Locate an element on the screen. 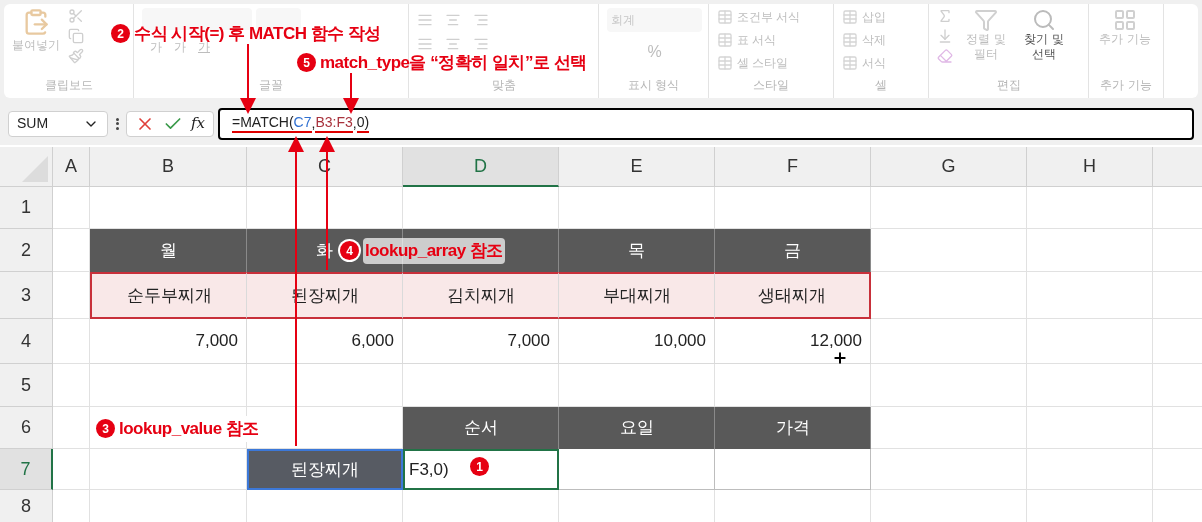  row-header: 5 is located at coordinates (26, 385).